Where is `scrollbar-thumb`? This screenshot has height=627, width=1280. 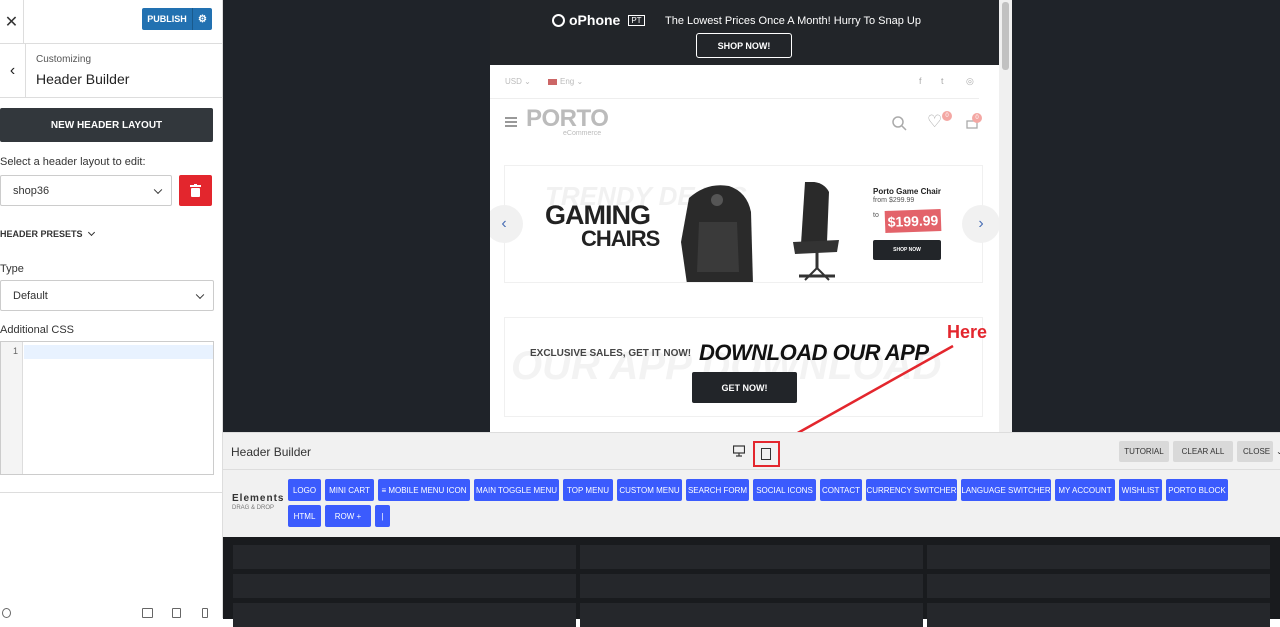 scrollbar-thumb is located at coordinates (1005, 36).